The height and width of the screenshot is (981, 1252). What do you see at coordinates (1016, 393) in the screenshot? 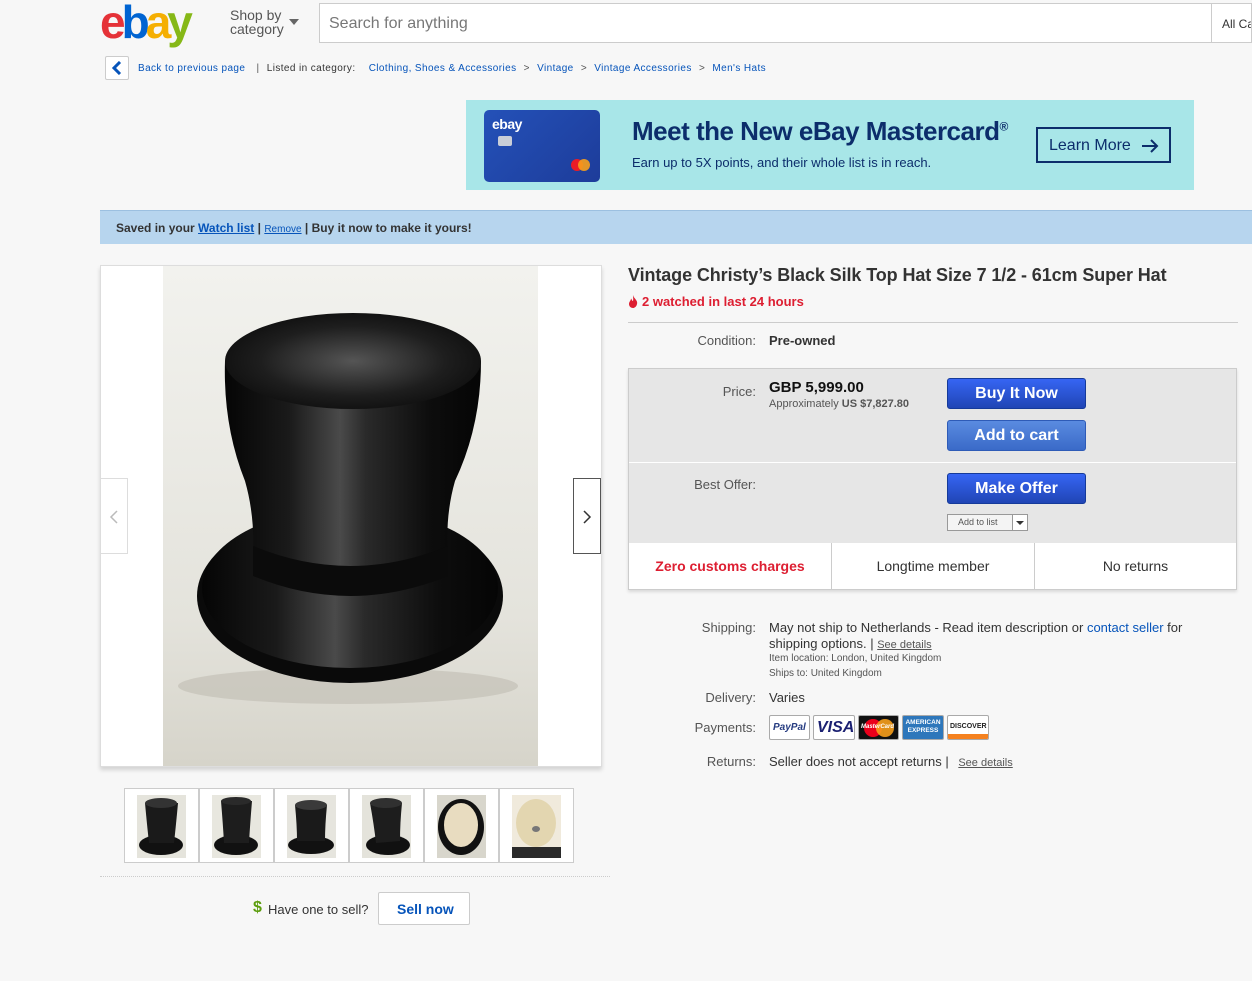
I see `buy-it-now-button: Buy It Now` at bounding box center [1016, 393].